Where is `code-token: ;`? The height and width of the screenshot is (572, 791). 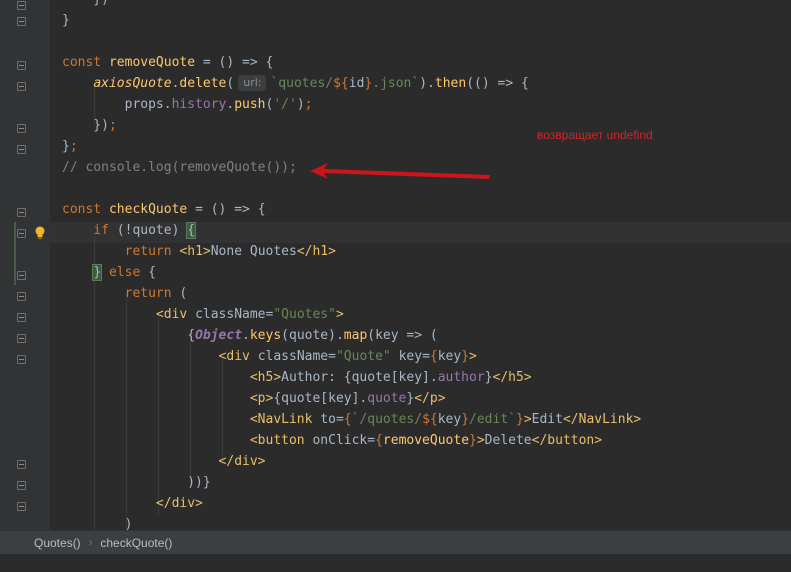
code-token: ; is located at coordinates (73, 146).